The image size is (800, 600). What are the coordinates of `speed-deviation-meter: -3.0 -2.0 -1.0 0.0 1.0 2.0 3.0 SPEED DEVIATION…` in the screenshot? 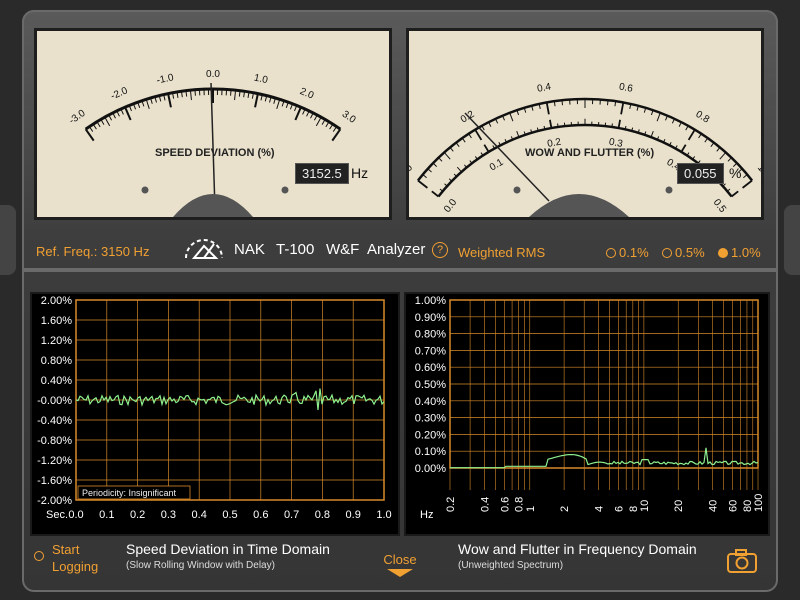 It's located at (213, 124).